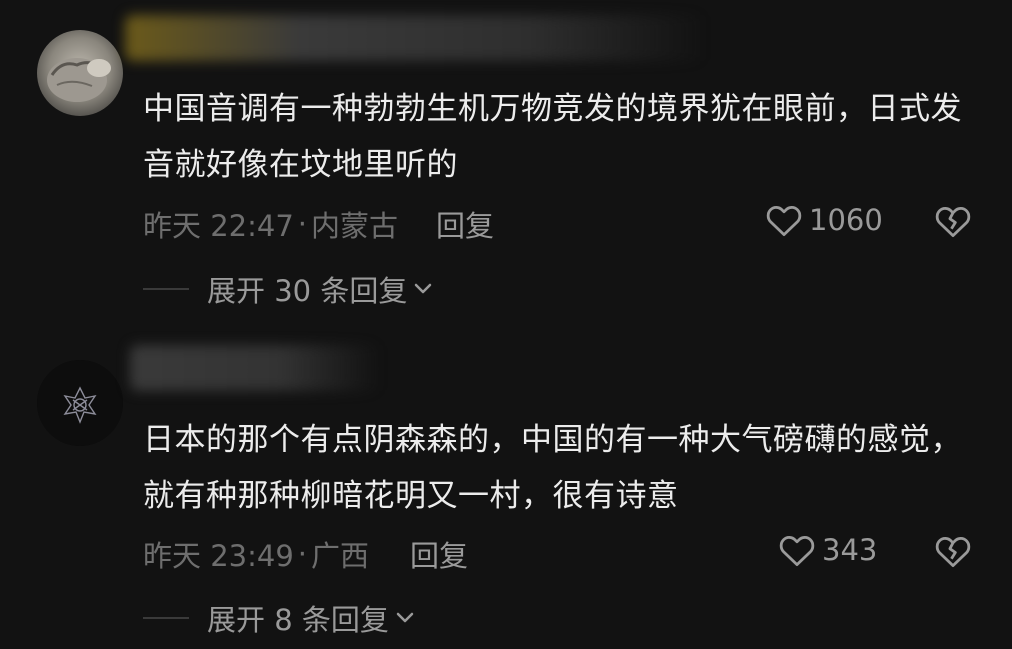 This screenshot has height=649, width=1012. I want to click on dark-flower-avatar-icon, so click(80, 403).